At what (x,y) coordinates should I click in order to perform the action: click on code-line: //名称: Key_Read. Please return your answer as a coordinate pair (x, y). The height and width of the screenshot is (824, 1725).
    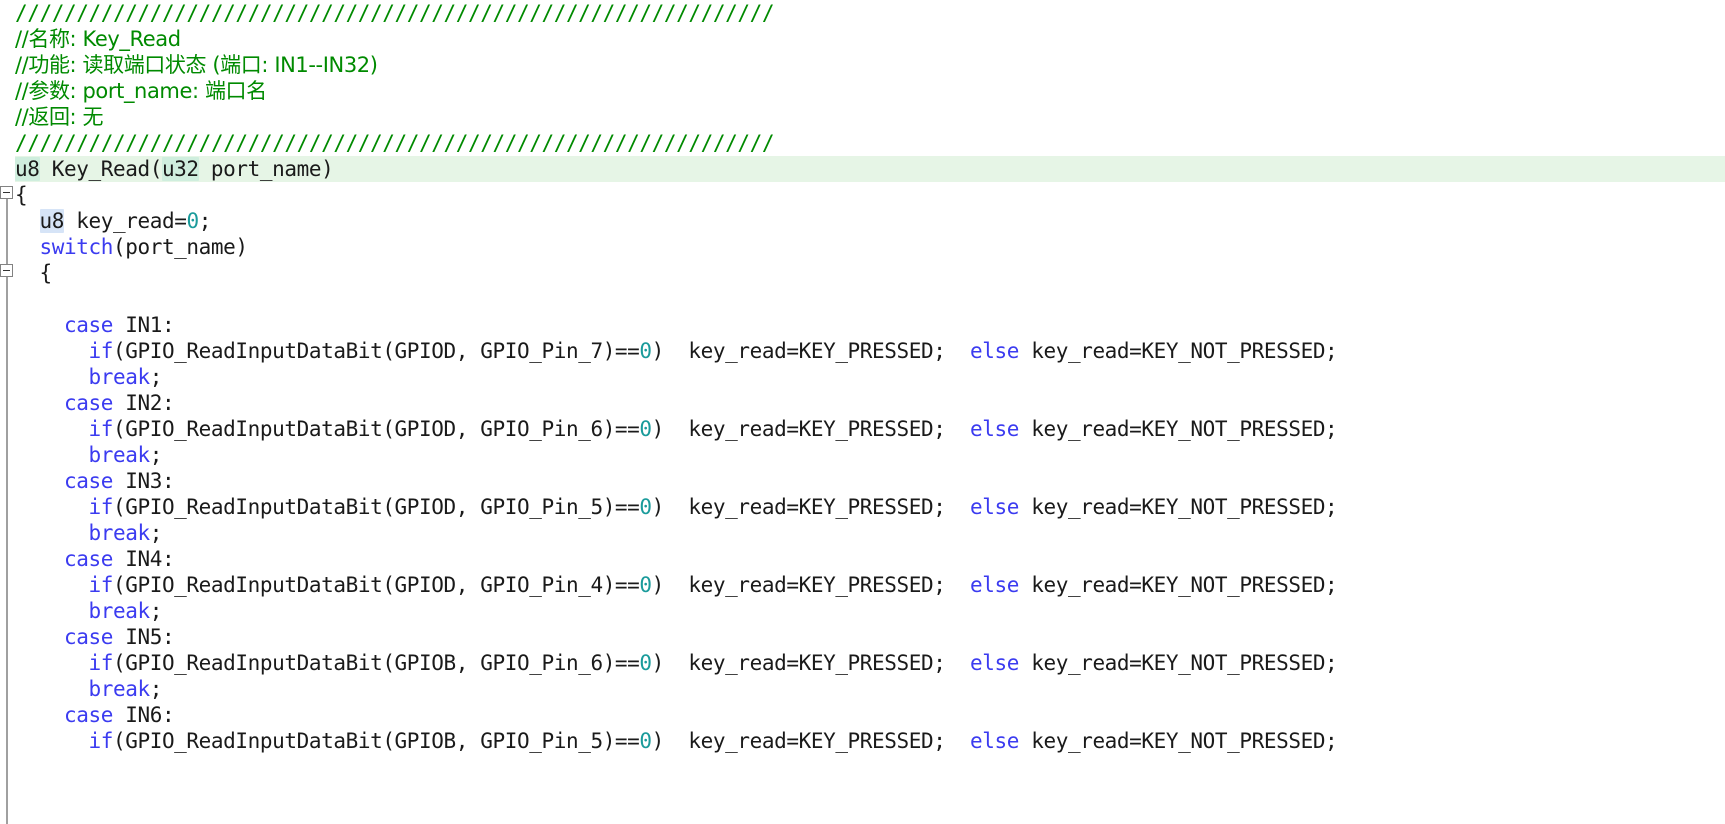
    Looking at the image, I should click on (862, 39).